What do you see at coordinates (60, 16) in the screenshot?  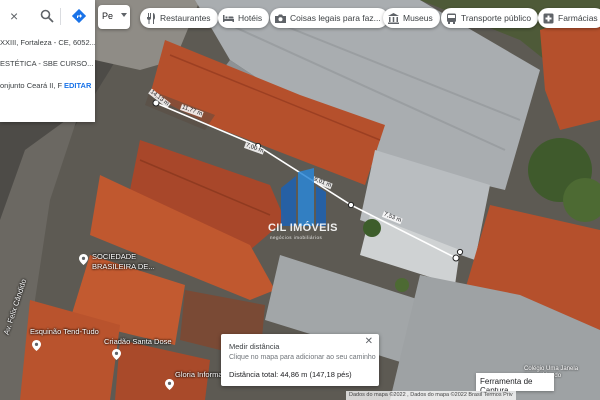 I see `divider` at bounding box center [60, 16].